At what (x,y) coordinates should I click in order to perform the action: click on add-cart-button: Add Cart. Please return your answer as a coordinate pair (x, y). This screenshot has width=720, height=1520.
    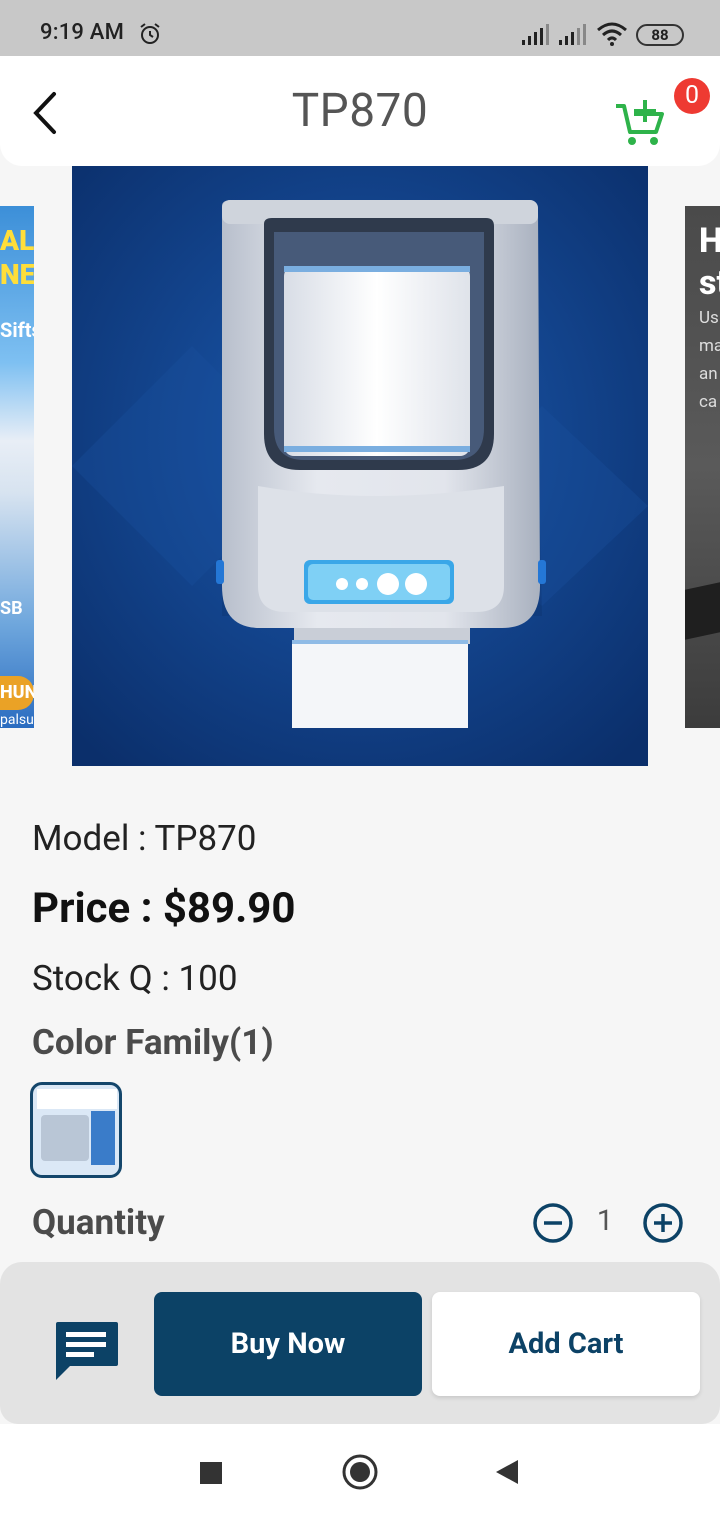
    Looking at the image, I should click on (566, 1344).